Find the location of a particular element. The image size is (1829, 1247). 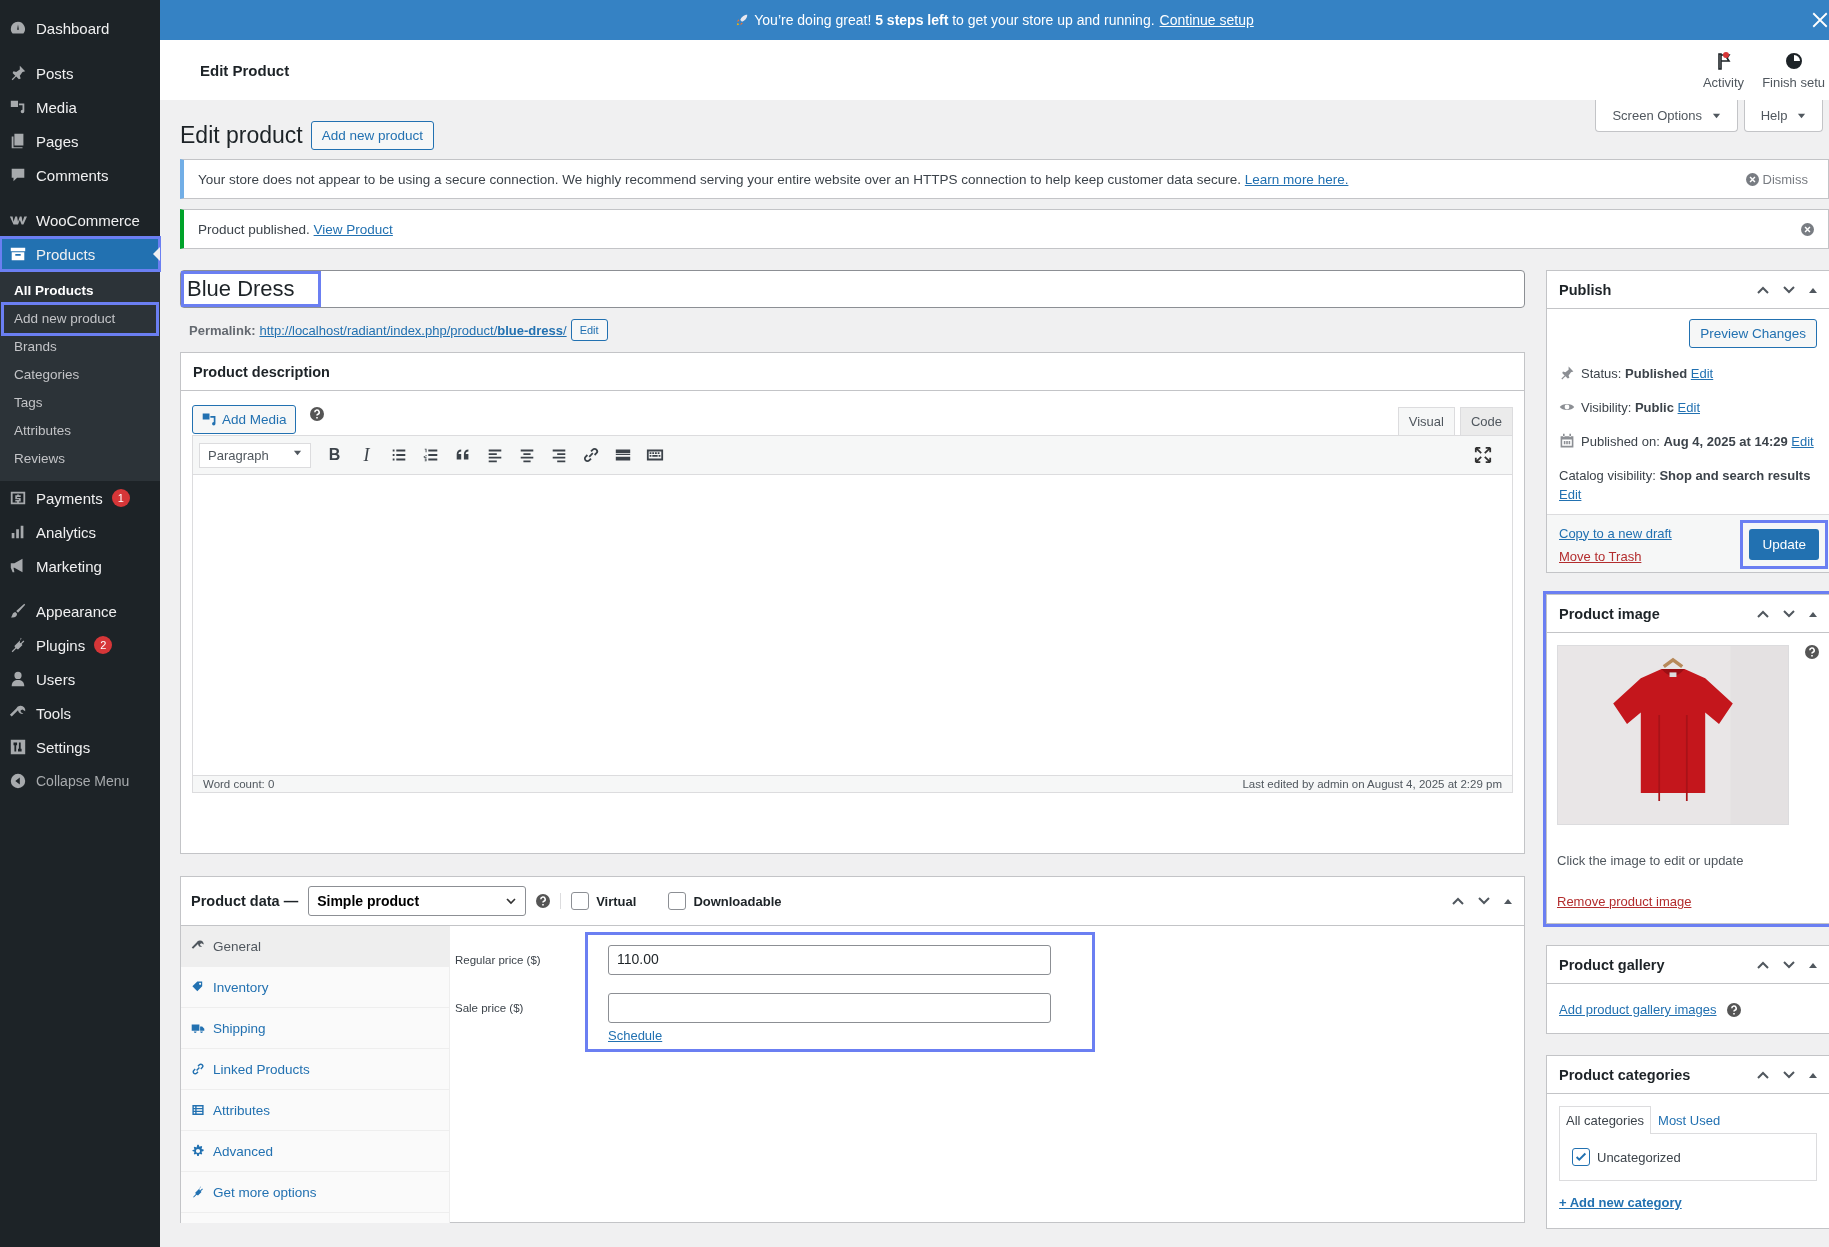

sidebar-item: Pages is located at coordinates (80, 141).